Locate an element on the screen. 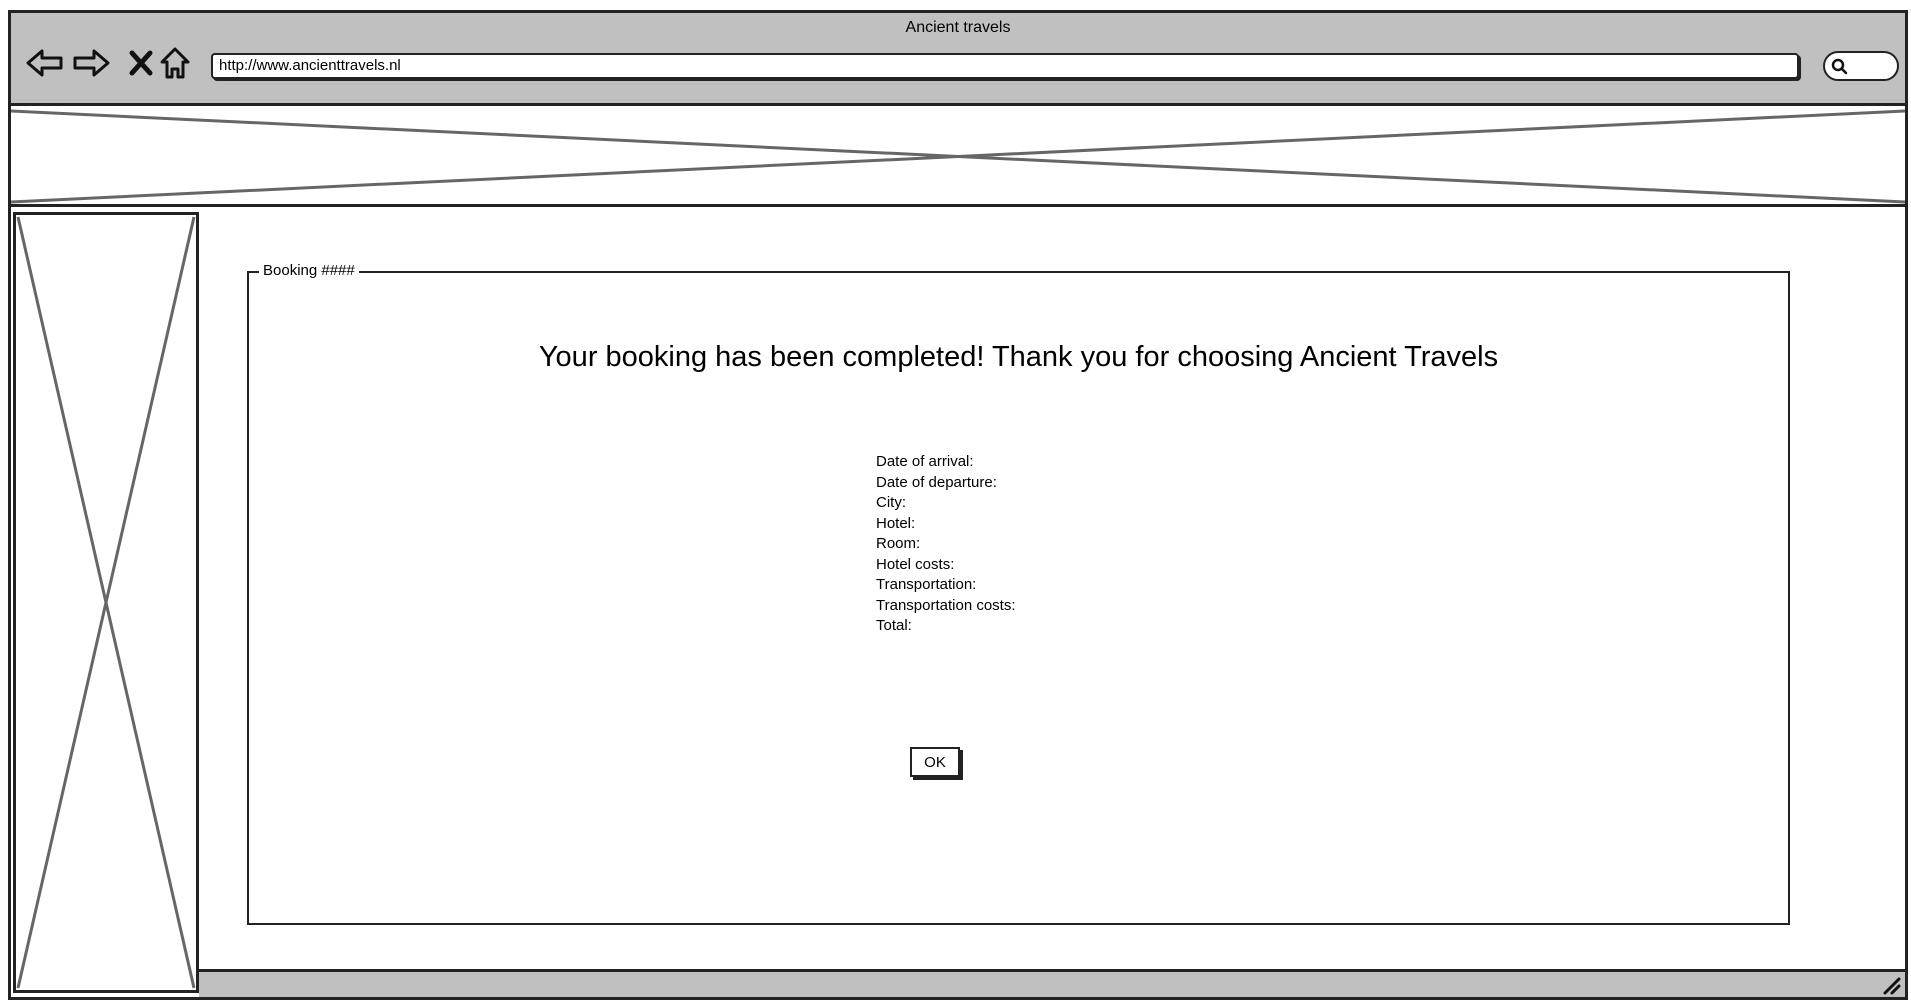 The image size is (1911, 1005). ok-button: OK is located at coordinates (935, 762).